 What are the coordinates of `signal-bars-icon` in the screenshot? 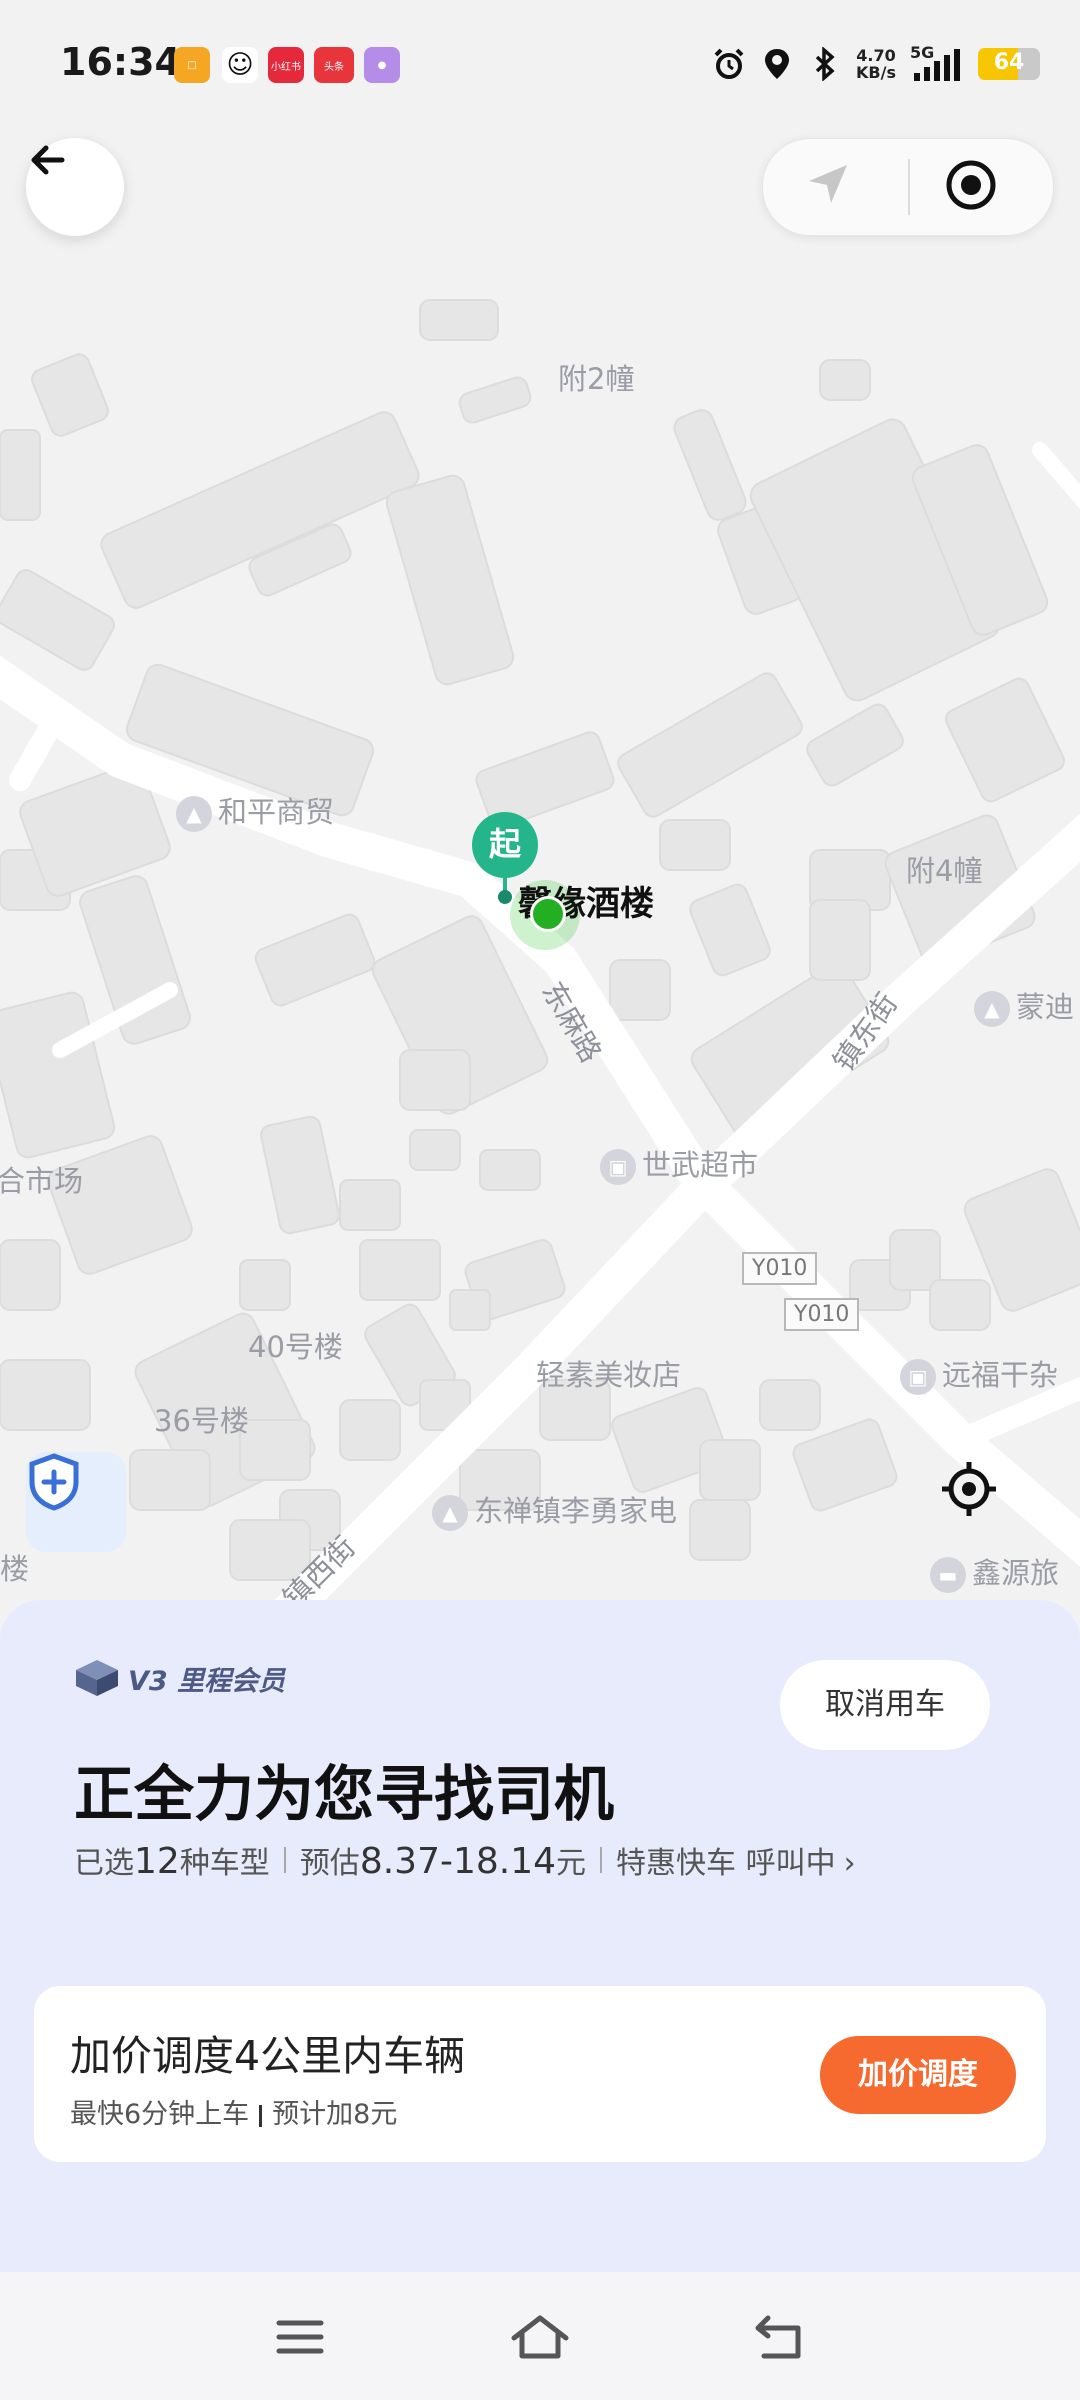 It's located at (937, 65).